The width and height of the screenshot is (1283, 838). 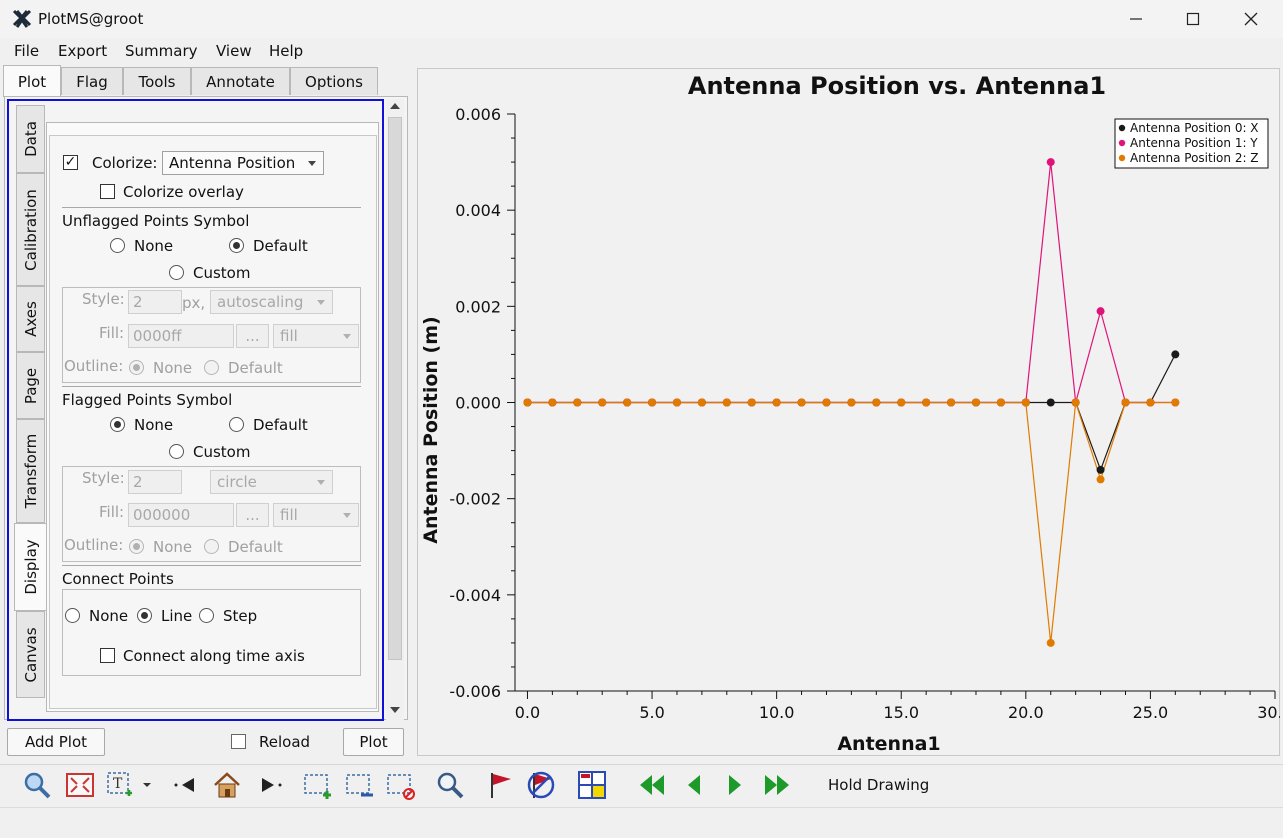 What do you see at coordinates (120, 785) in the screenshot?
I see `annotate-text-icon: T` at bounding box center [120, 785].